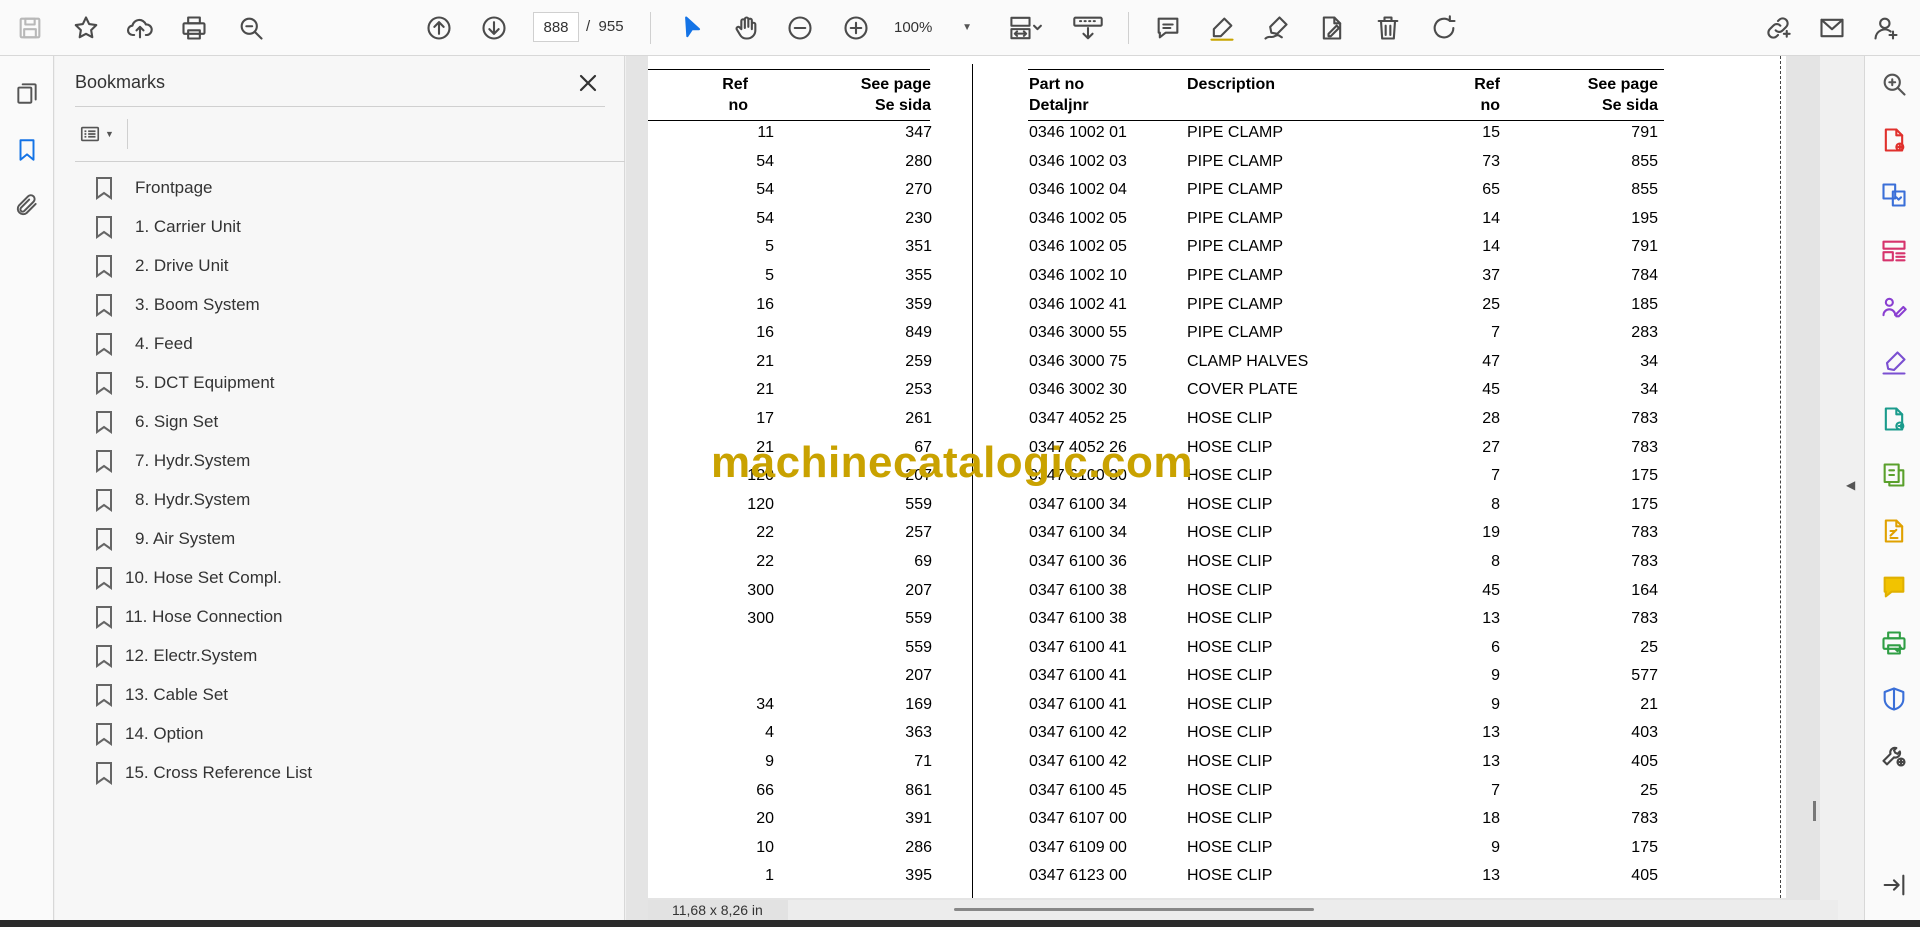 The image size is (1920, 927). What do you see at coordinates (793, 763) in the screenshot?
I see `table-row: 9 71` at bounding box center [793, 763].